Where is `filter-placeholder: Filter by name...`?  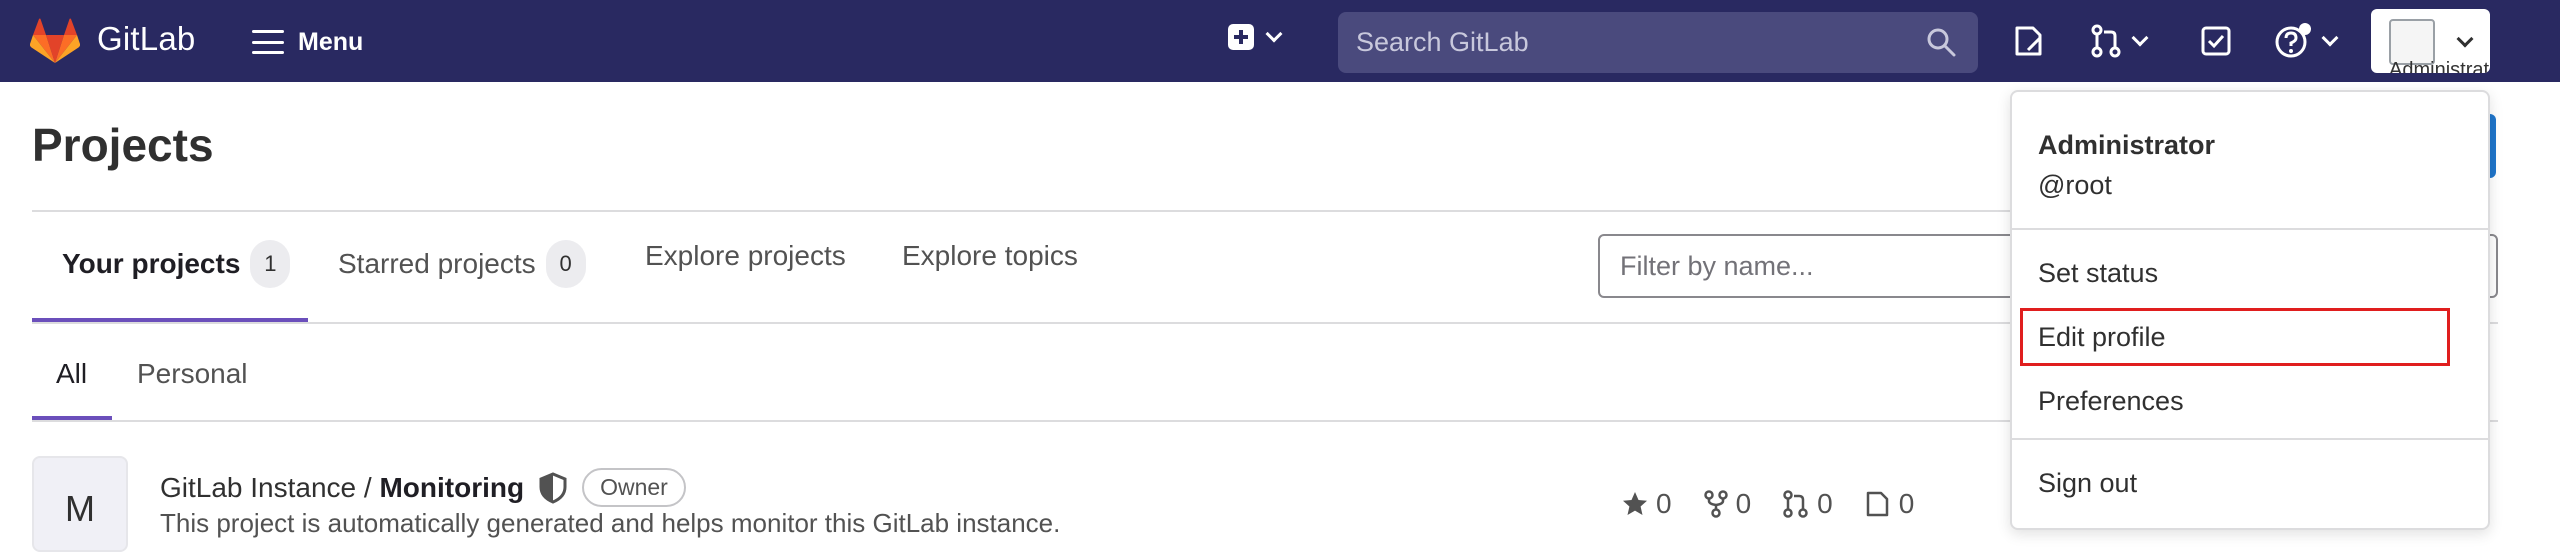
filter-placeholder: Filter by name... is located at coordinates (1717, 265).